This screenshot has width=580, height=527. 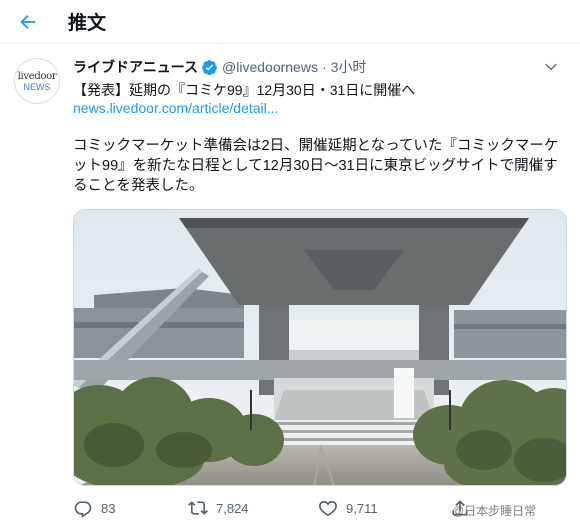 What do you see at coordinates (209, 67) in the screenshot?
I see `verified-badge-icon` at bounding box center [209, 67].